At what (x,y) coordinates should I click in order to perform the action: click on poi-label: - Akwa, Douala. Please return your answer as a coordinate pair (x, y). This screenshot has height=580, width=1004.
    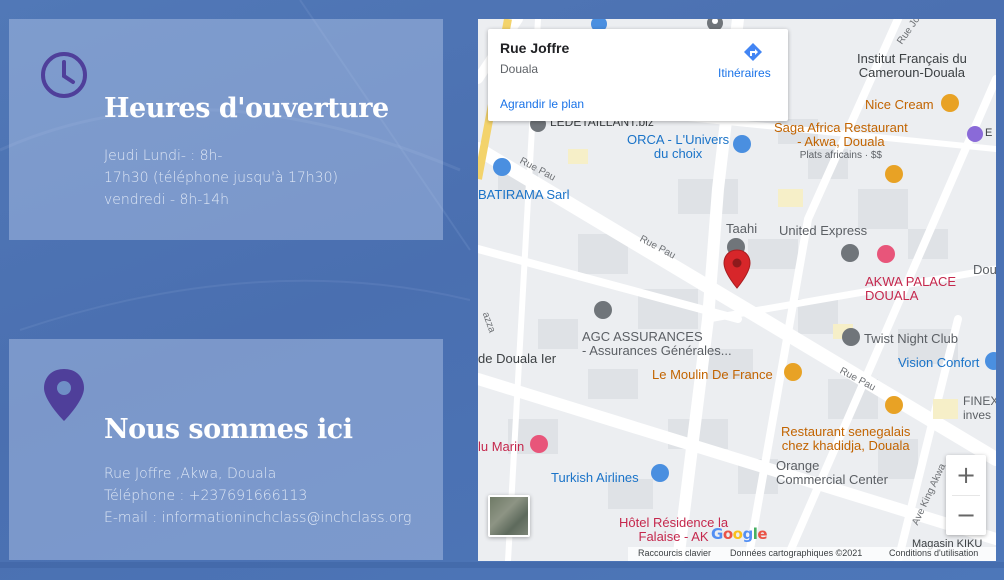
    Looking at the image, I should click on (841, 141).